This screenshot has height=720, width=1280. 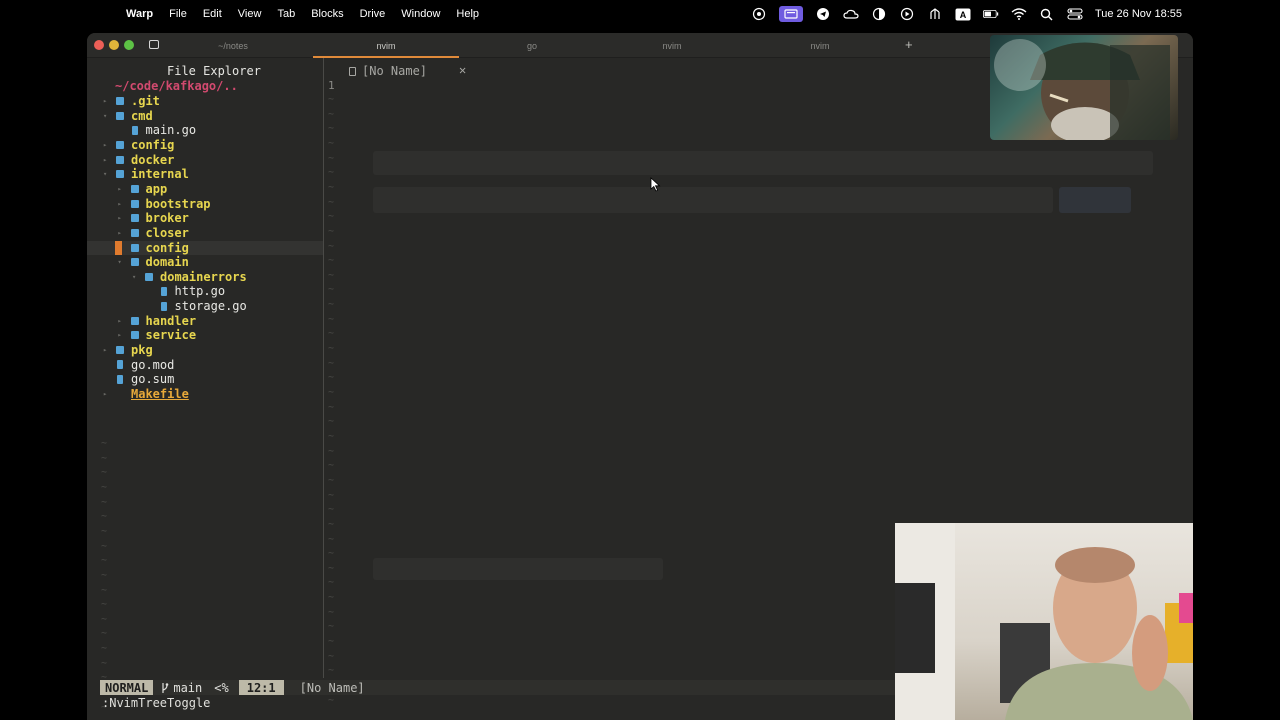 What do you see at coordinates (129, 45) in the screenshot?
I see `zoom-window-button` at bounding box center [129, 45].